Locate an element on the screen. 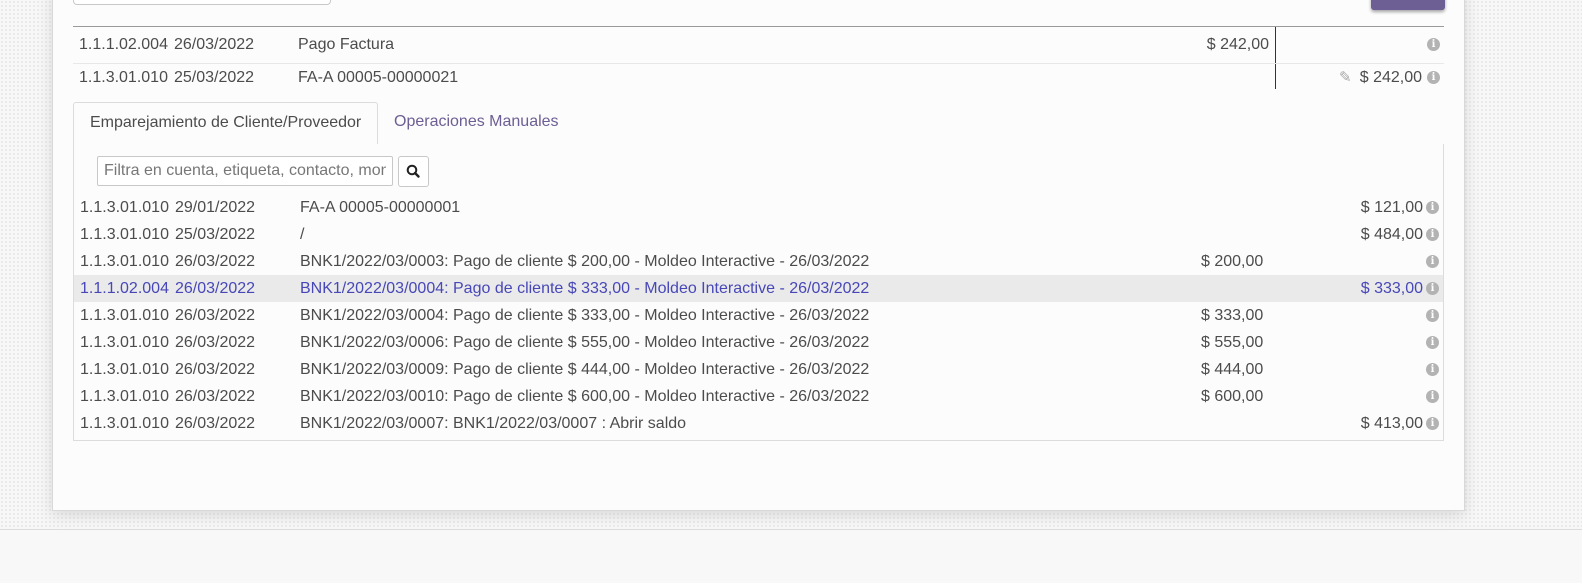 This screenshot has height=583, width=1582. line-debit: $ 200,00 is located at coordinates (1232, 261).